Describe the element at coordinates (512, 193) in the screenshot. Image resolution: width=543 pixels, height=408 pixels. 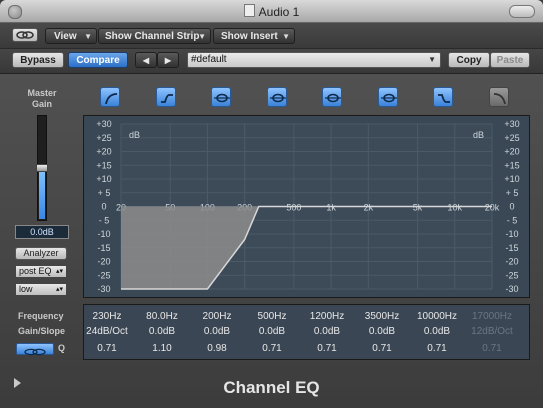
I see `db-tick-label-right: + 5` at that location.